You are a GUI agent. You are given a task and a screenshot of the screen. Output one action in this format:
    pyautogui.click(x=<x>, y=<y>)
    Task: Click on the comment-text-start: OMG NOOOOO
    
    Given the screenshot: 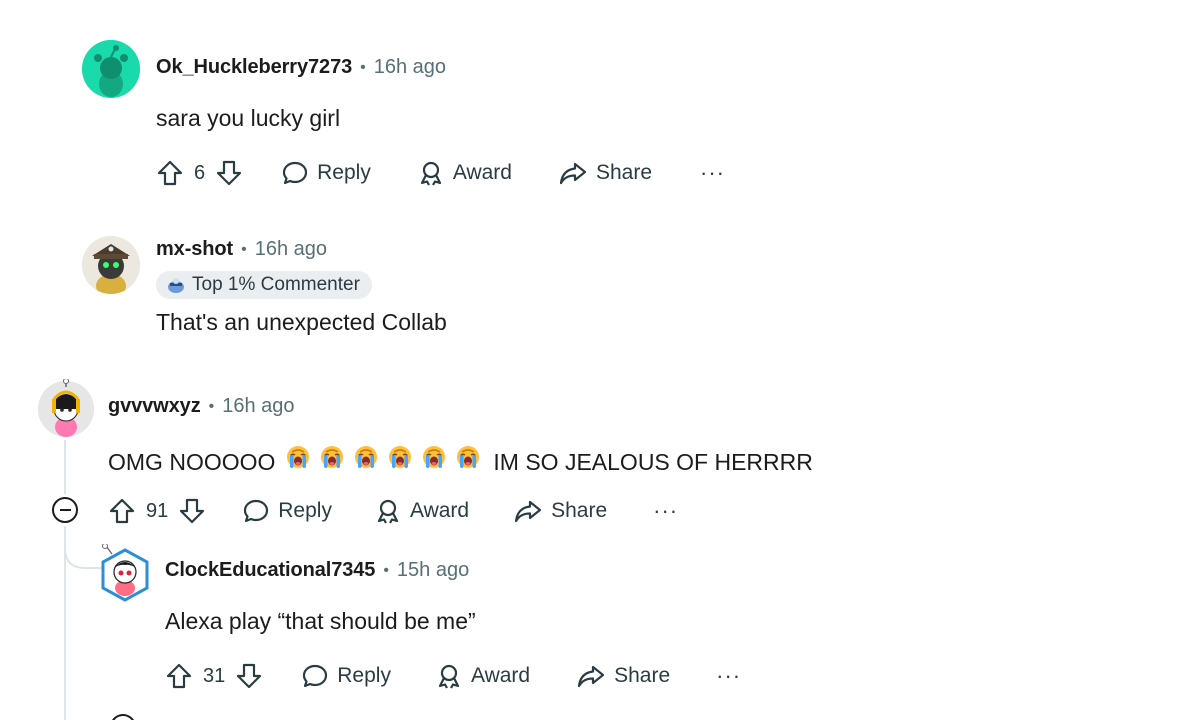 What is the action you would take?
    pyautogui.click(x=192, y=462)
    